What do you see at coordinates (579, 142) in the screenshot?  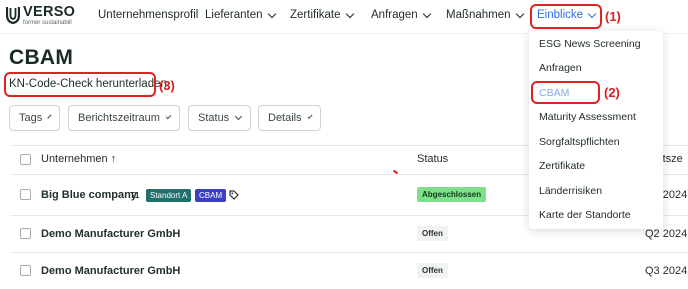 I see `menu-item-sorgfaltspflichten: Sorgfaltspflichten` at bounding box center [579, 142].